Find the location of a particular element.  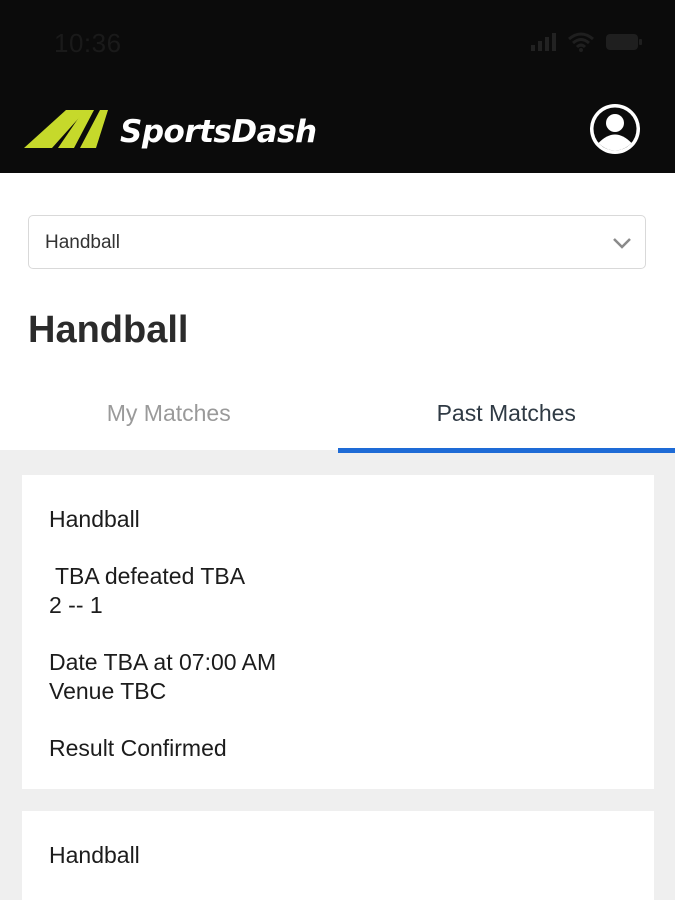

active-tab-indicator is located at coordinates (506, 450).